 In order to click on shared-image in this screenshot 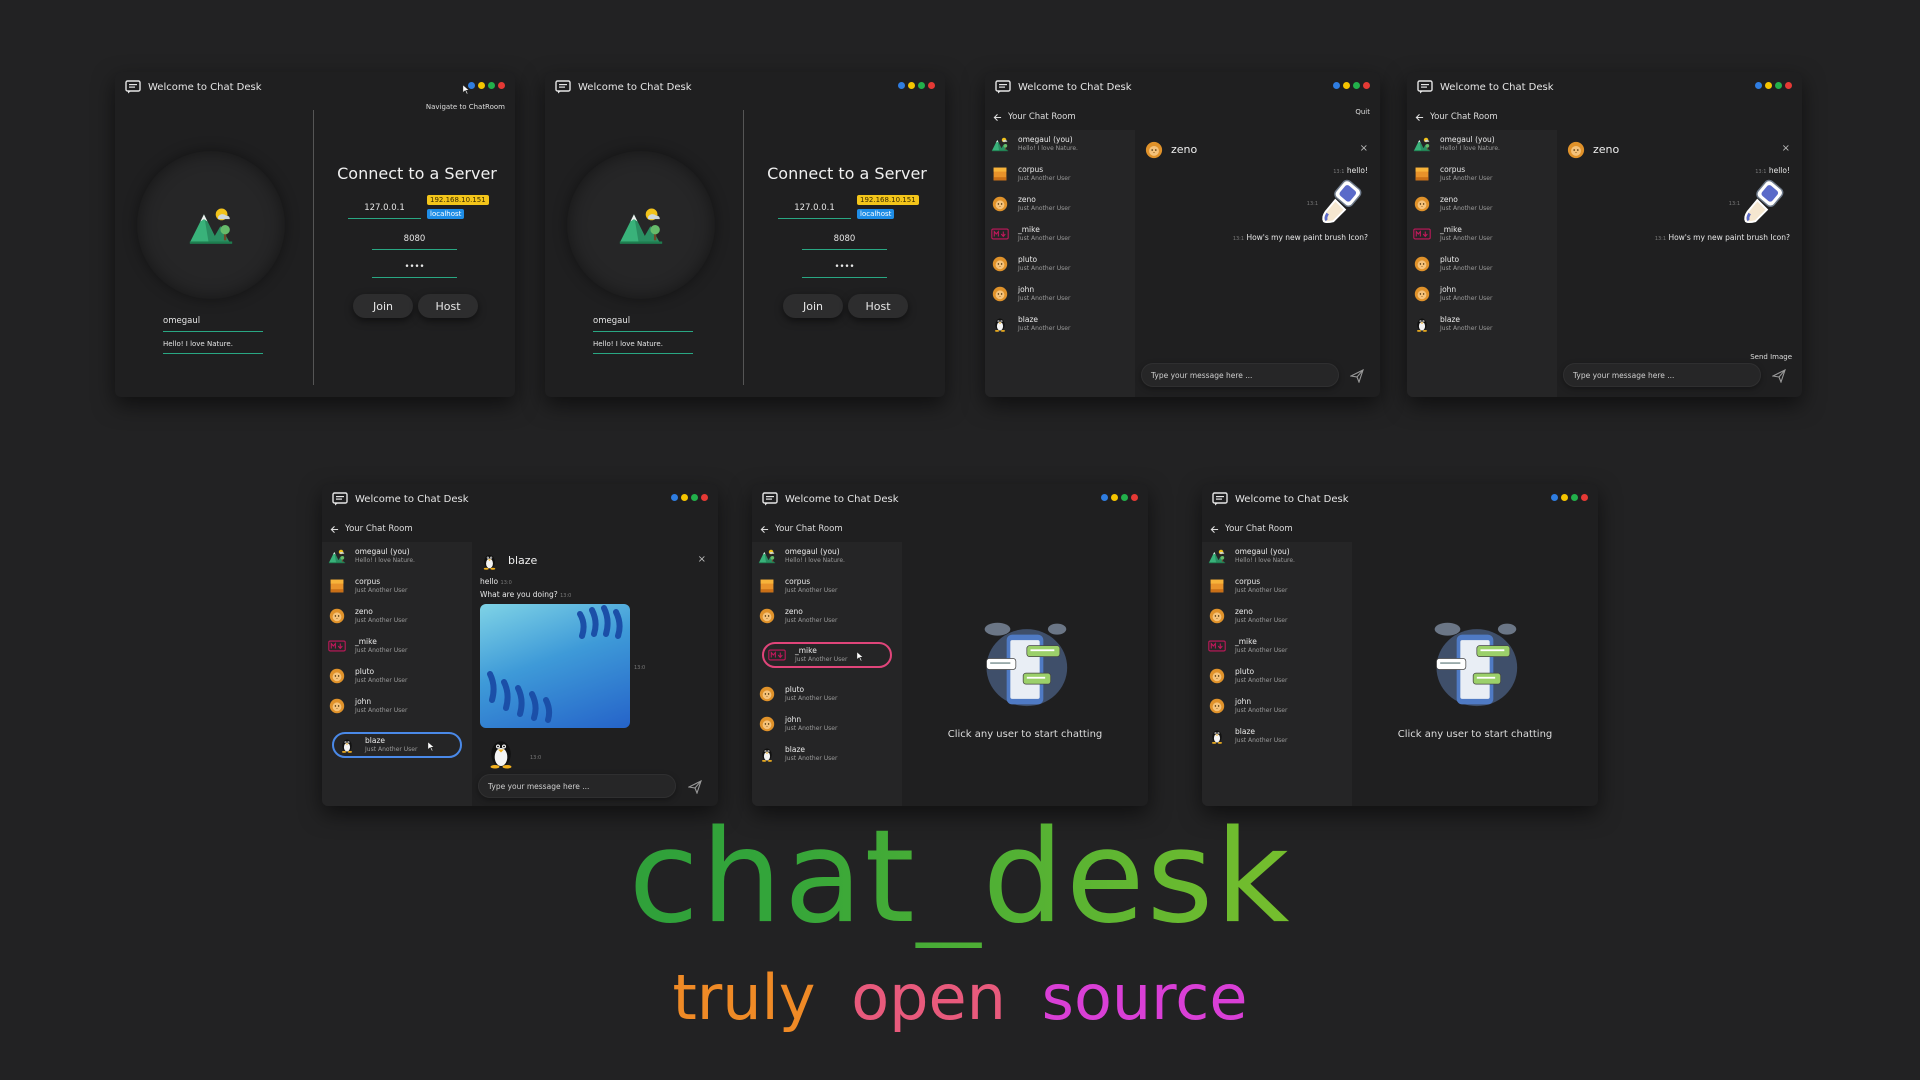, I will do `click(555, 666)`.